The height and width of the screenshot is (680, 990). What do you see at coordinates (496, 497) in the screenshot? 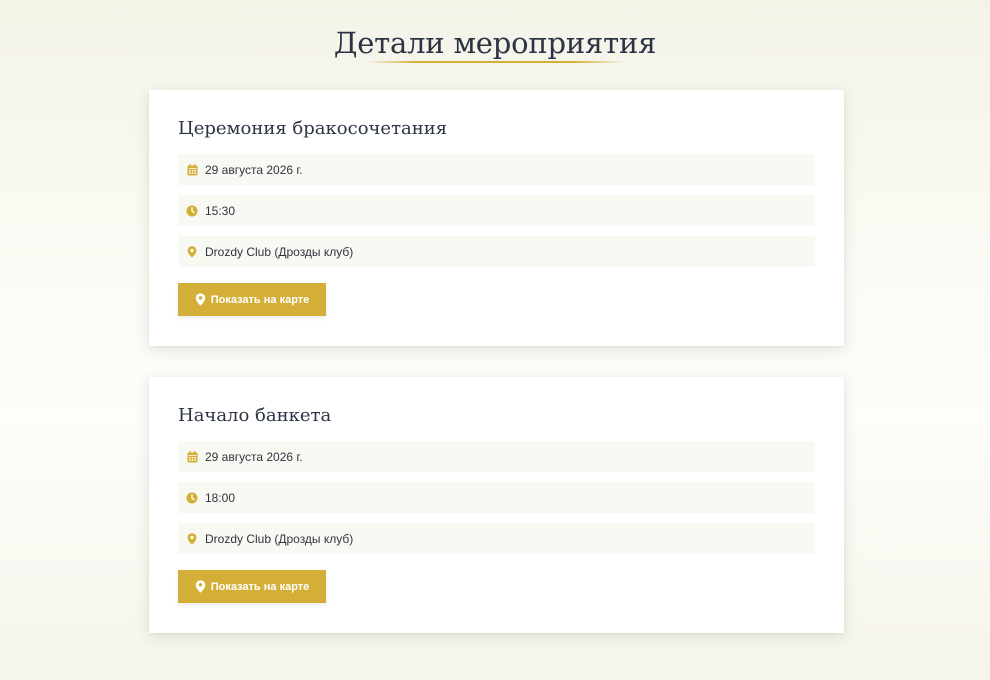
I see `event-time-row: 18:00` at bounding box center [496, 497].